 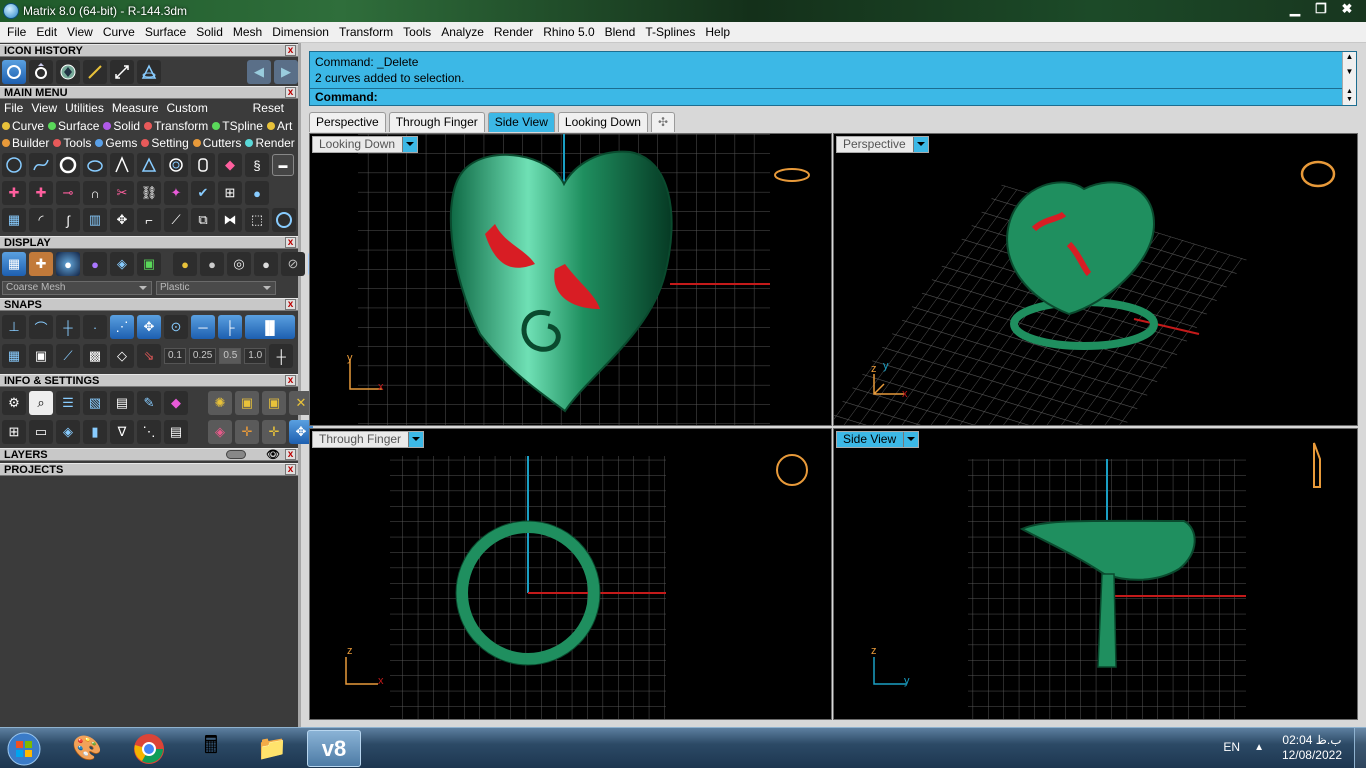 I want to click on cat-art: Art, so click(x=279, y=126).